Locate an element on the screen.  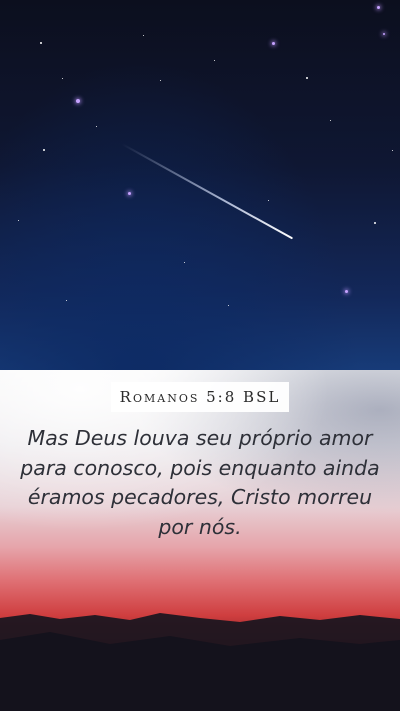
mountain-silhouette is located at coordinates (200, 662).